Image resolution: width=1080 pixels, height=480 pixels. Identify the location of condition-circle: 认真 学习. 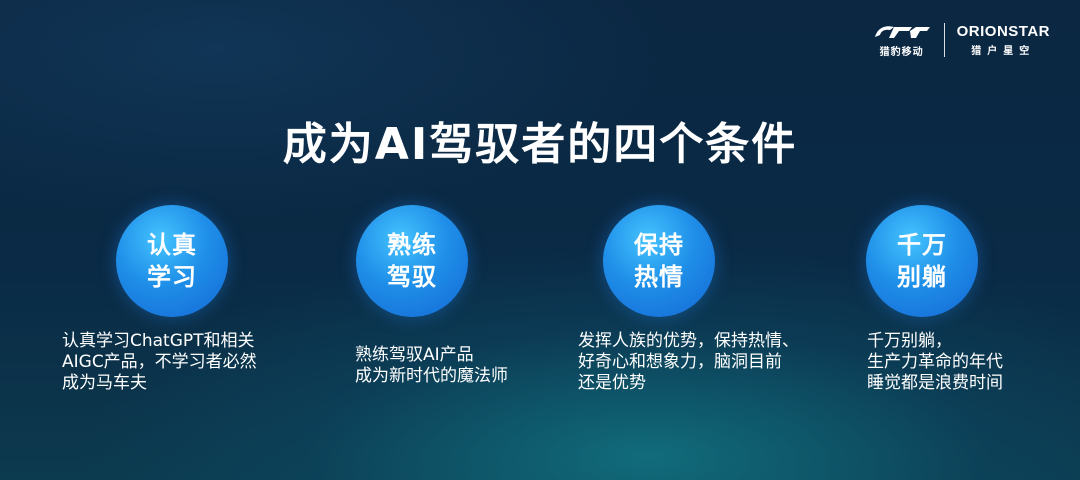
(172, 261).